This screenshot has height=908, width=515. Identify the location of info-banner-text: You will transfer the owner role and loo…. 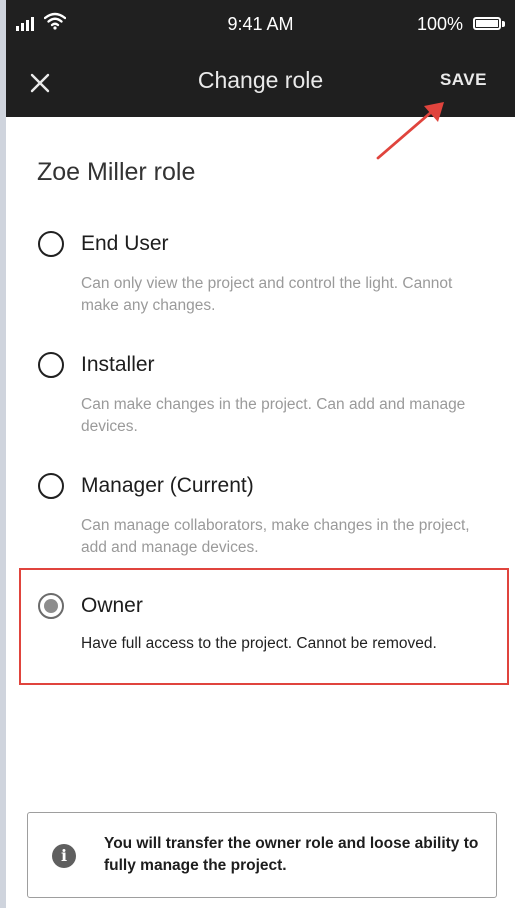
(291, 854).